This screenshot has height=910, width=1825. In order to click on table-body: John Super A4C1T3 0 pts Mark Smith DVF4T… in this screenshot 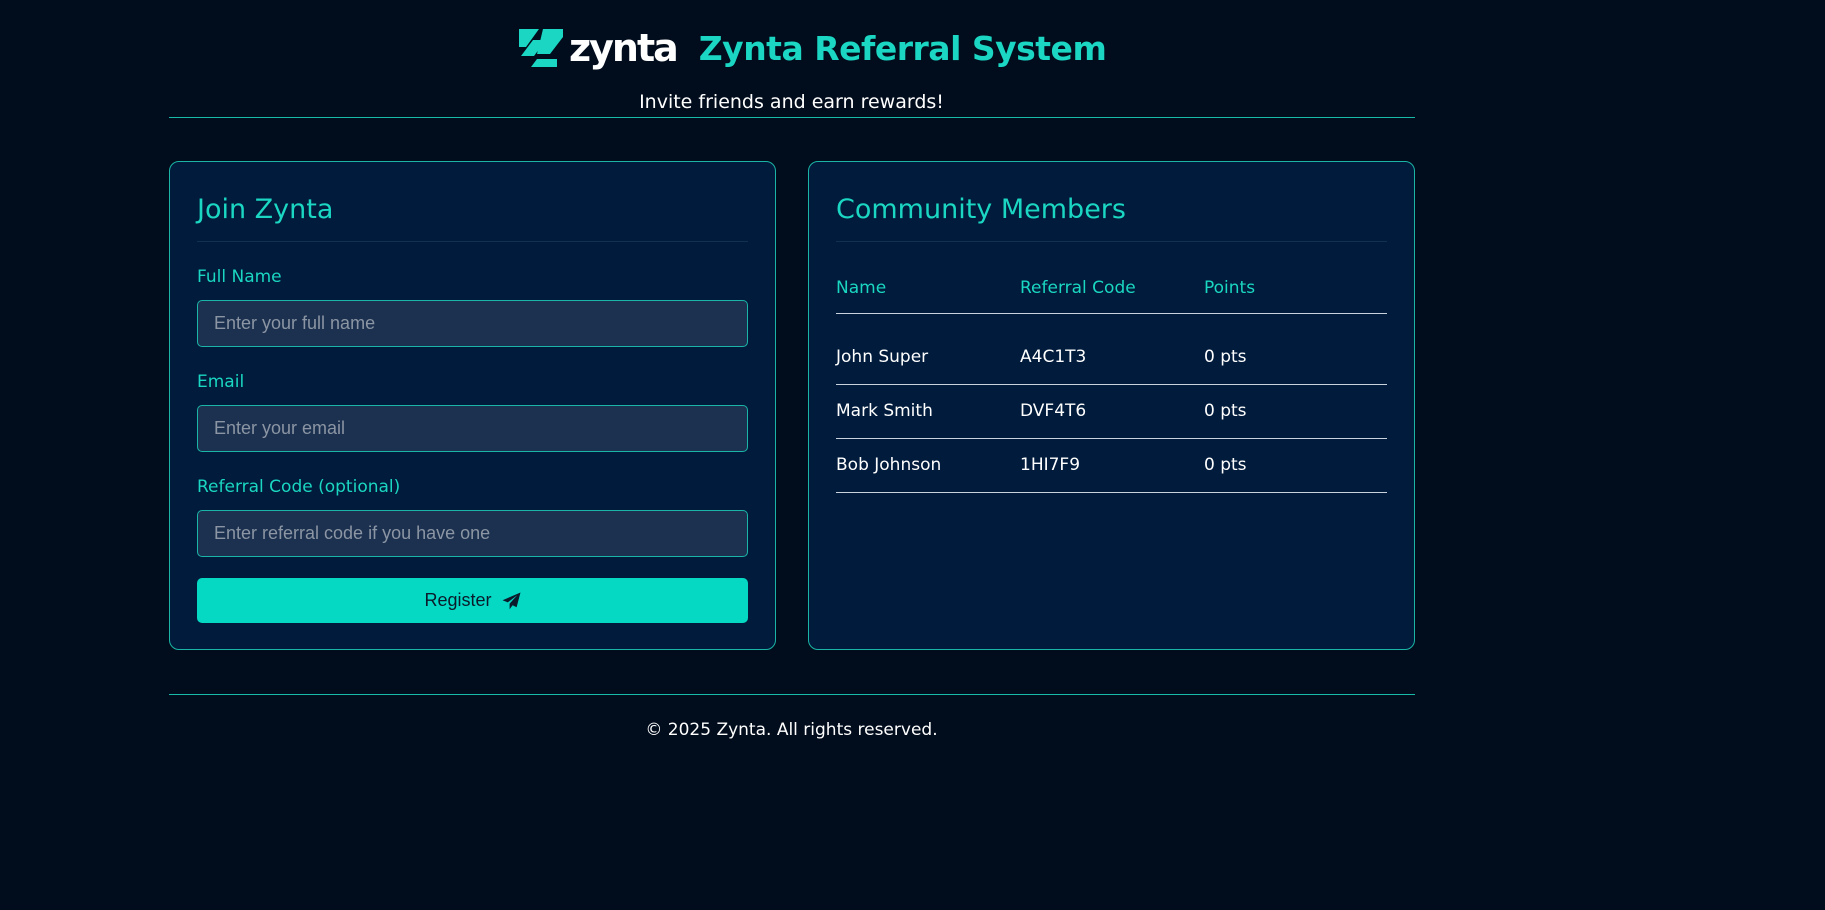, I will do `click(1111, 403)`.